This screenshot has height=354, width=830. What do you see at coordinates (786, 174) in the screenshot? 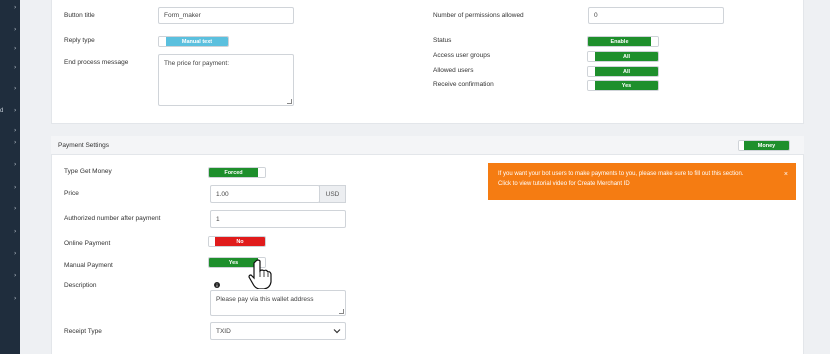
I see `close-icon: ×` at bounding box center [786, 174].